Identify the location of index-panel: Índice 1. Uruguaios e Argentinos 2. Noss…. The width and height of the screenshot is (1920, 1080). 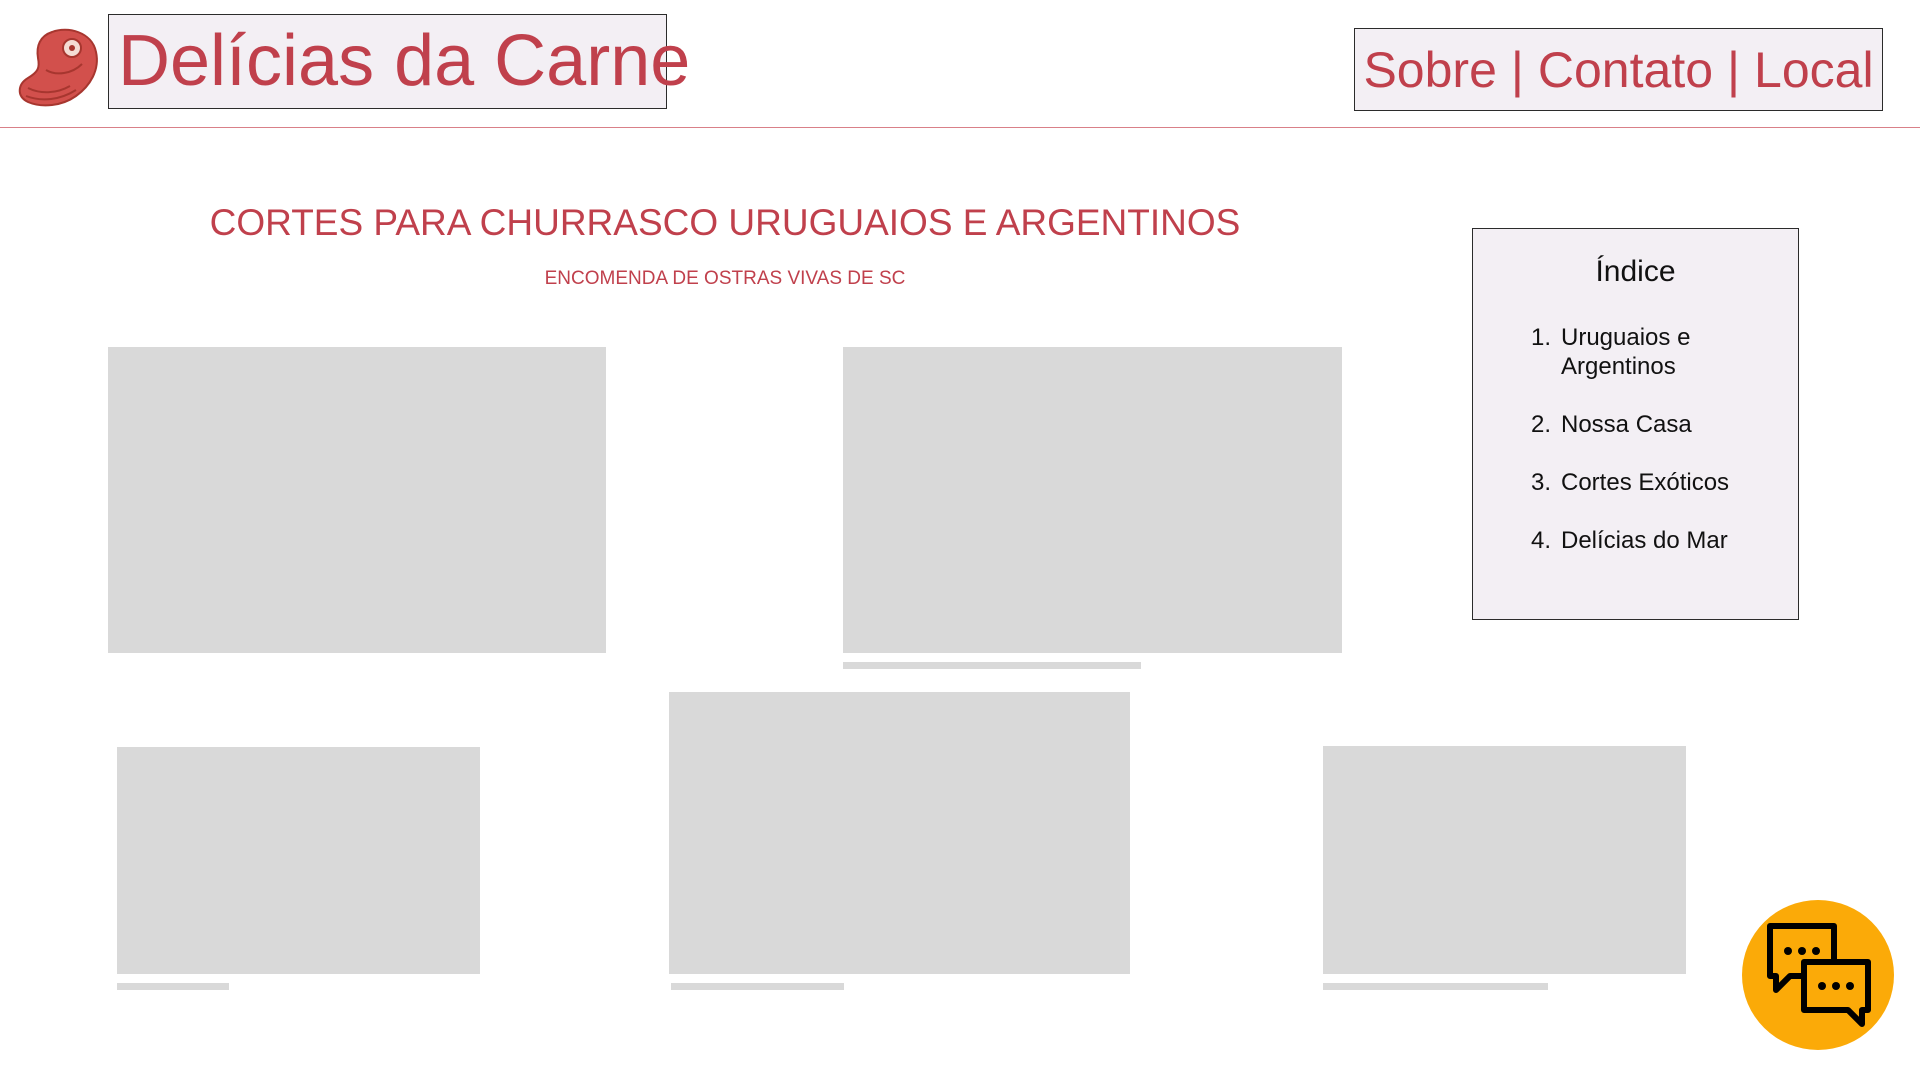
(1635, 424).